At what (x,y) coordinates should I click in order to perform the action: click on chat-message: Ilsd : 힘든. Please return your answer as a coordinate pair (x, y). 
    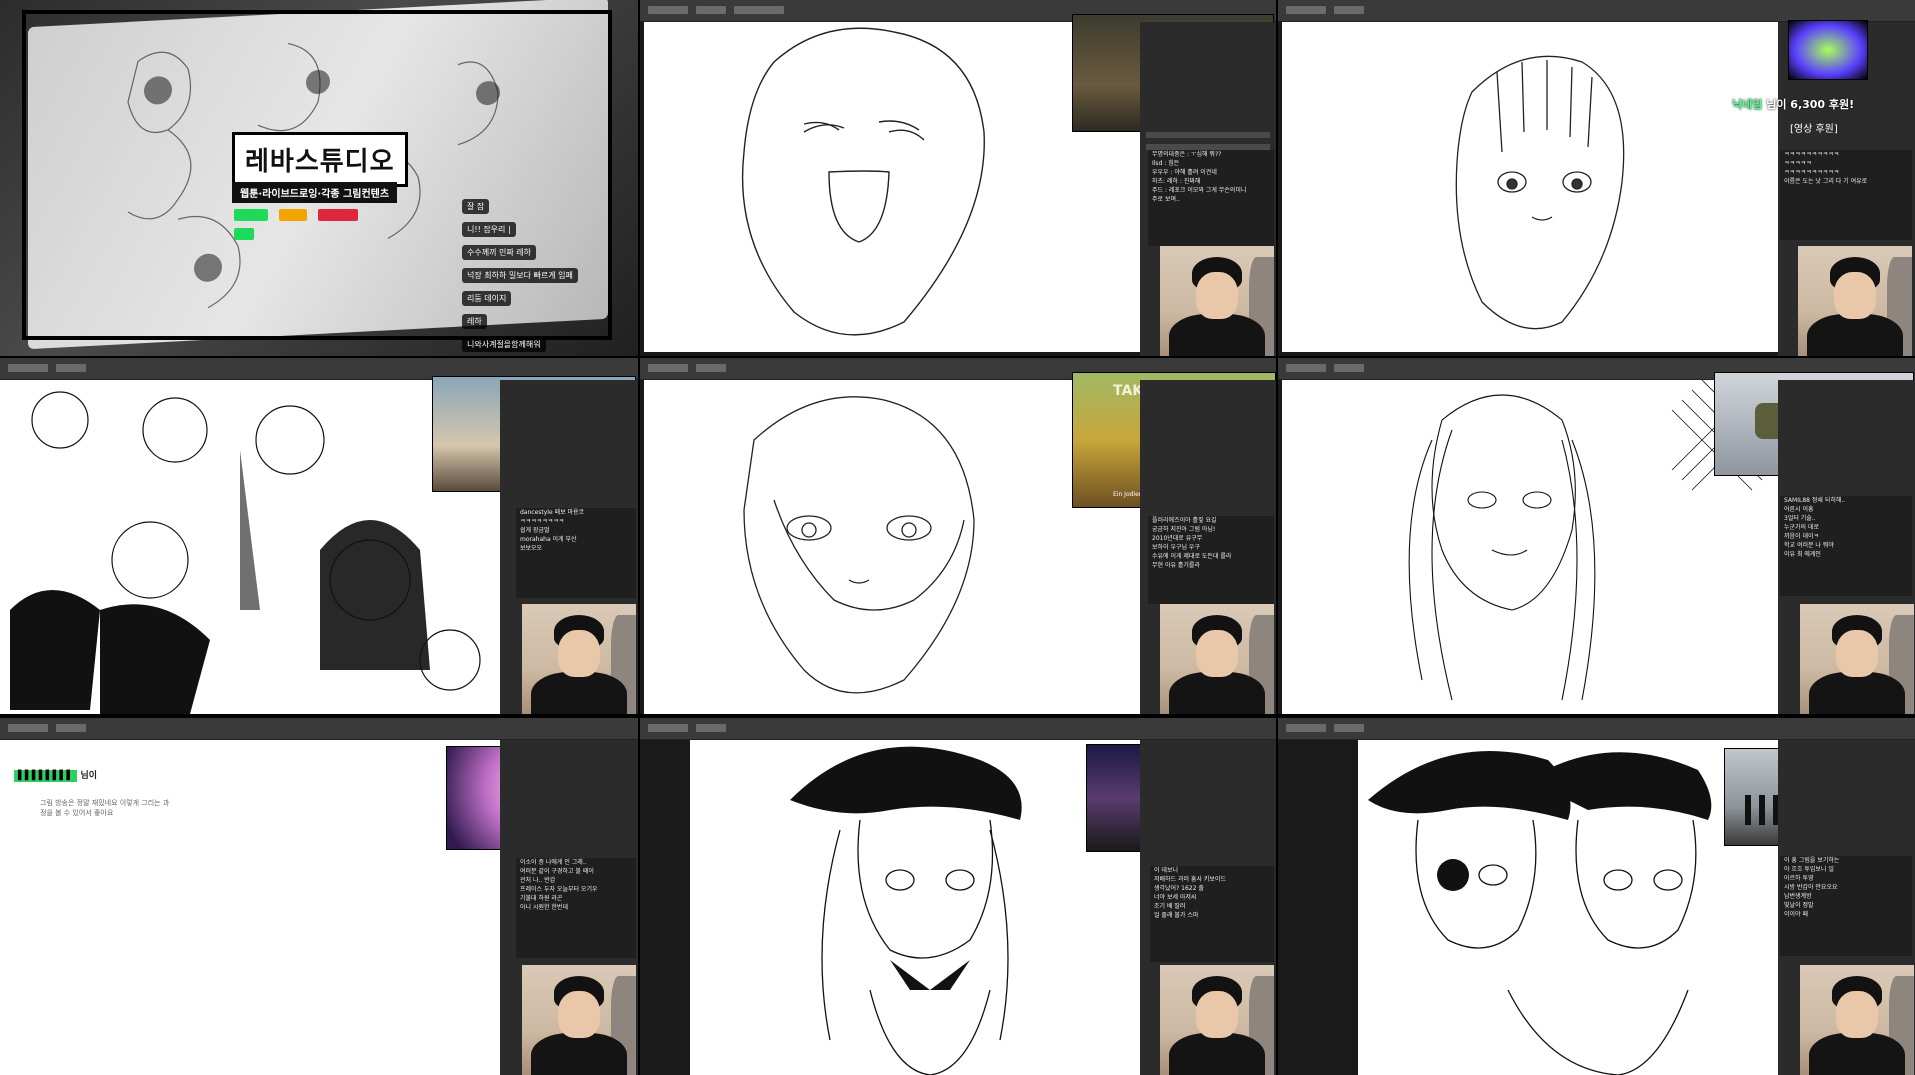
    Looking at the image, I should click on (1166, 163).